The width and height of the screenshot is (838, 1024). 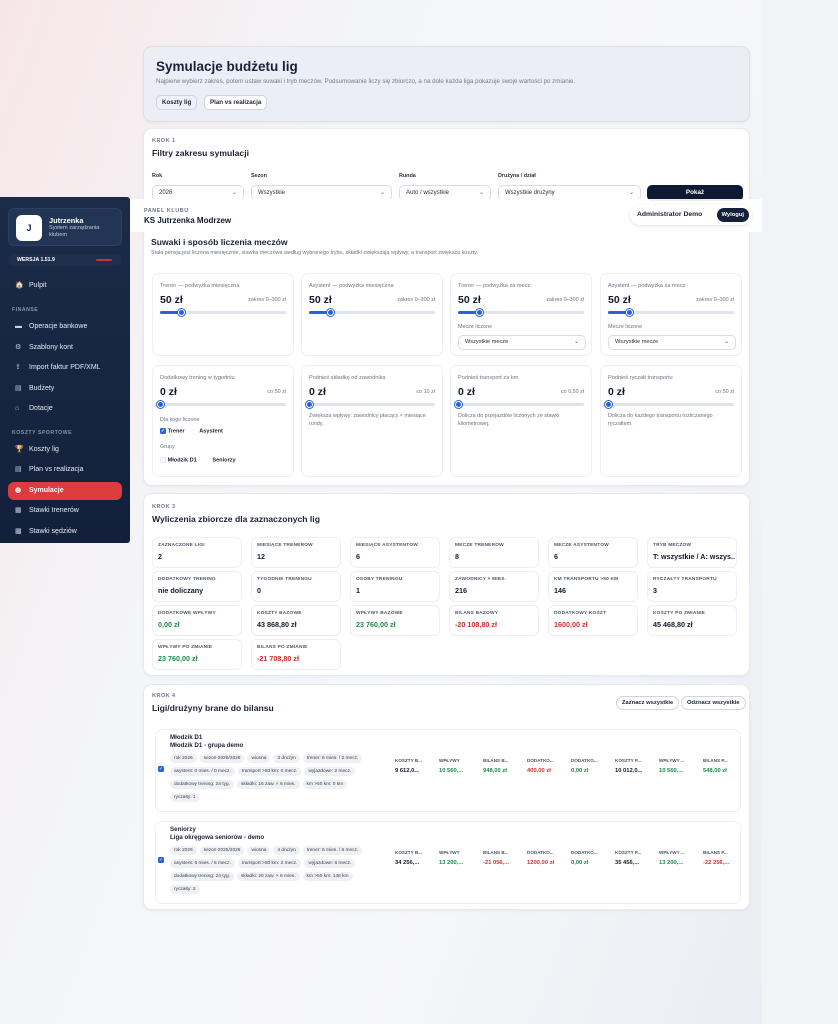 What do you see at coordinates (236, 519) in the screenshot?
I see `step3-title: Wyliczenia zbiorcze dla zaznaczonych lig` at bounding box center [236, 519].